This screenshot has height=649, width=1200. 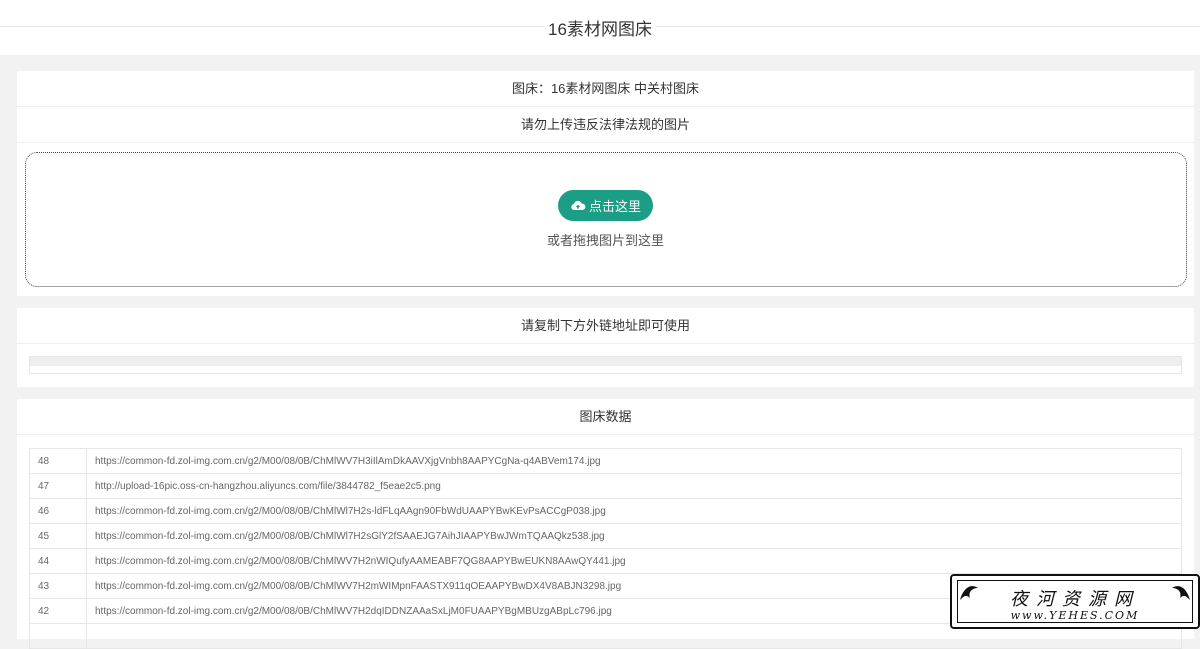 I want to click on drag-hint: 或者拖拽图片到这里, so click(x=605, y=240).